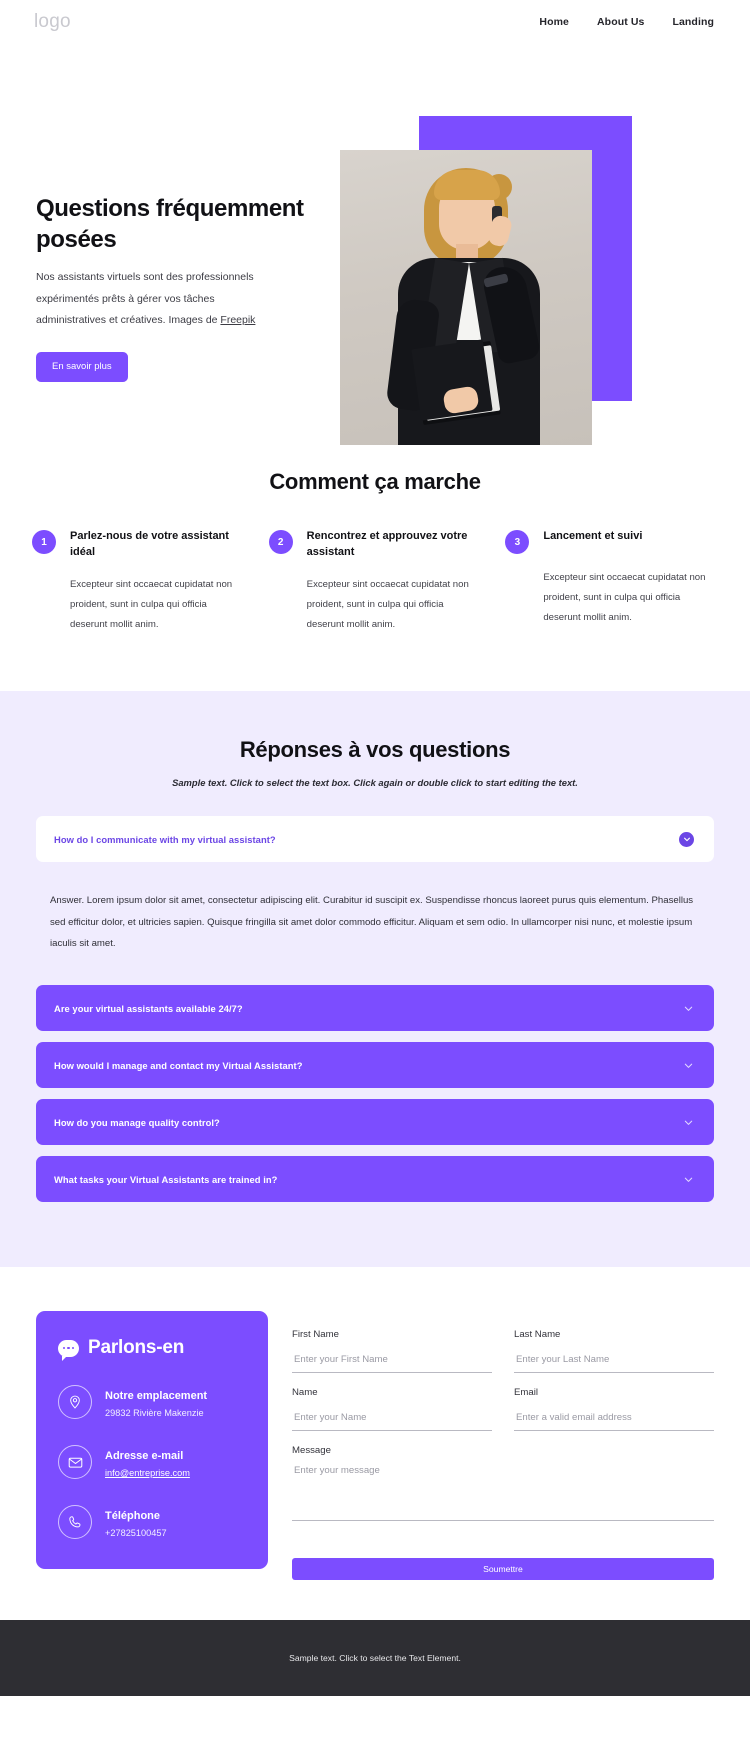 This screenshot has height=1760, width=750. I want to click on contact-value: 29832 Rivière Makenzie, so click(154, 1413).